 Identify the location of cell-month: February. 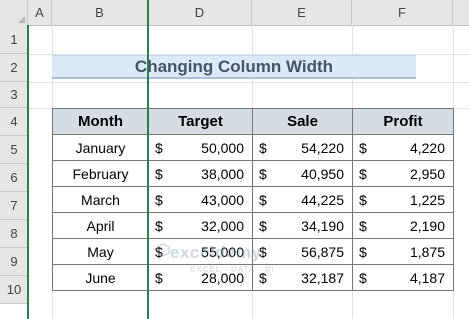
(100, 173).